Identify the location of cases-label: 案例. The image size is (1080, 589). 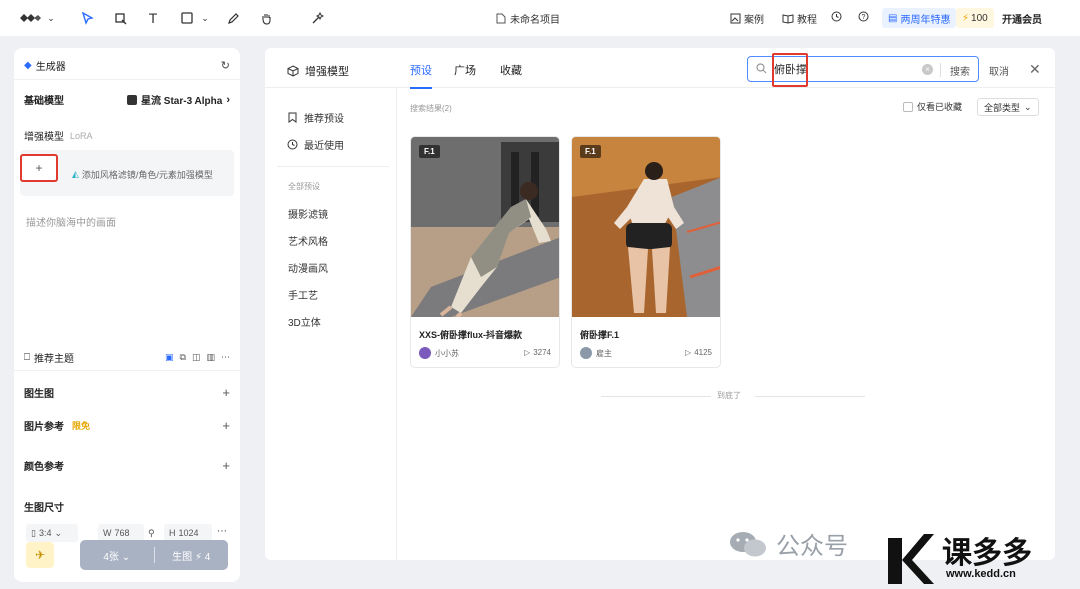
(754, 20).